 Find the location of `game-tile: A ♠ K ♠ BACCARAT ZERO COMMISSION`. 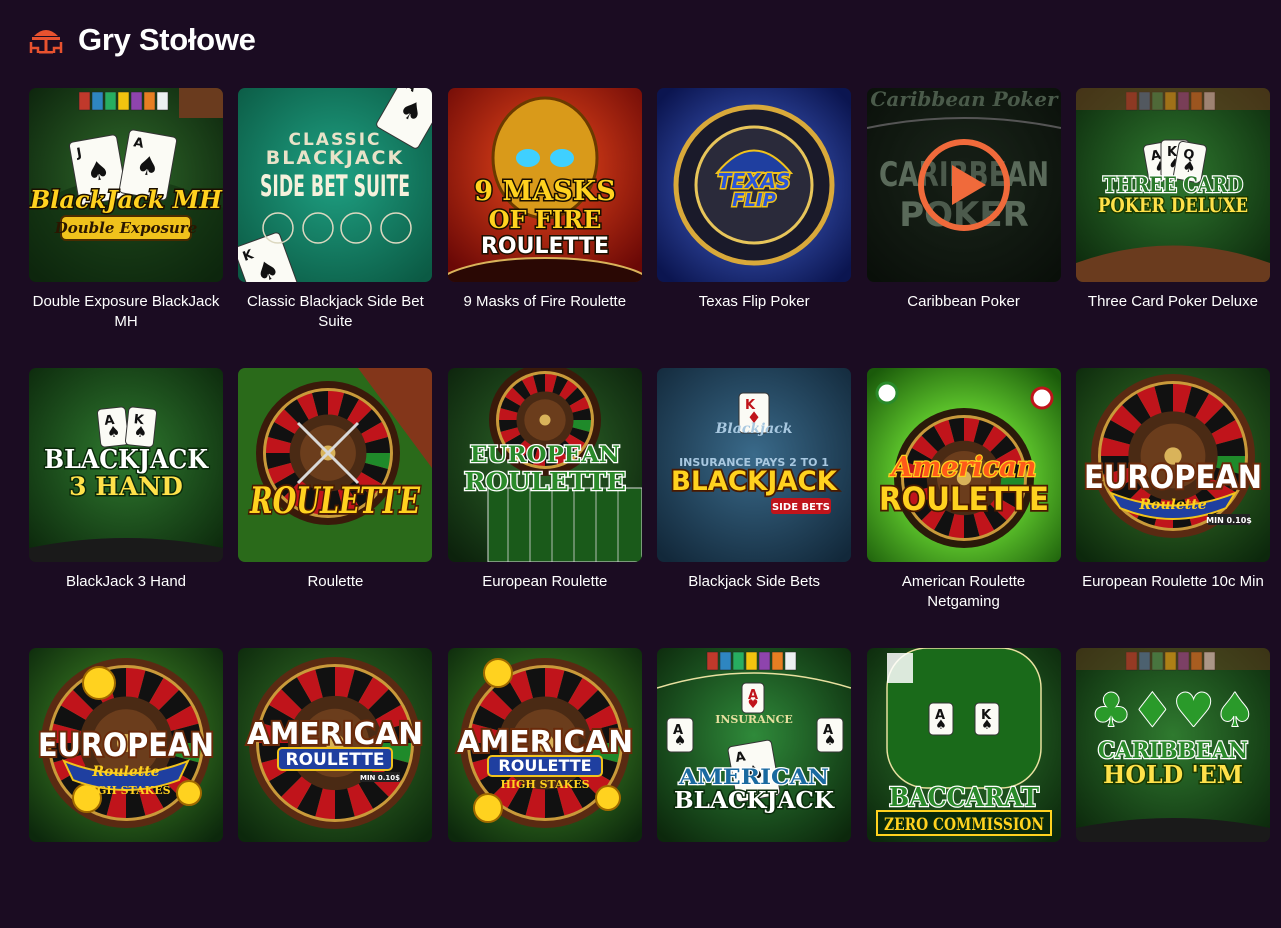

game-tile: A ♠ K ♠ BACCARAT ZERO COMMISSION is located at coordinates (963, 788).